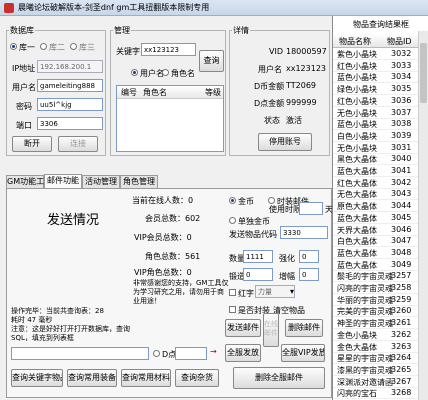 Image resolution: width=428 pixels, height=400 pixels. What do you see at coordinates (211, 61) in the screenshot?
I see `query-button: 查询` at bounding box center [211, 61].